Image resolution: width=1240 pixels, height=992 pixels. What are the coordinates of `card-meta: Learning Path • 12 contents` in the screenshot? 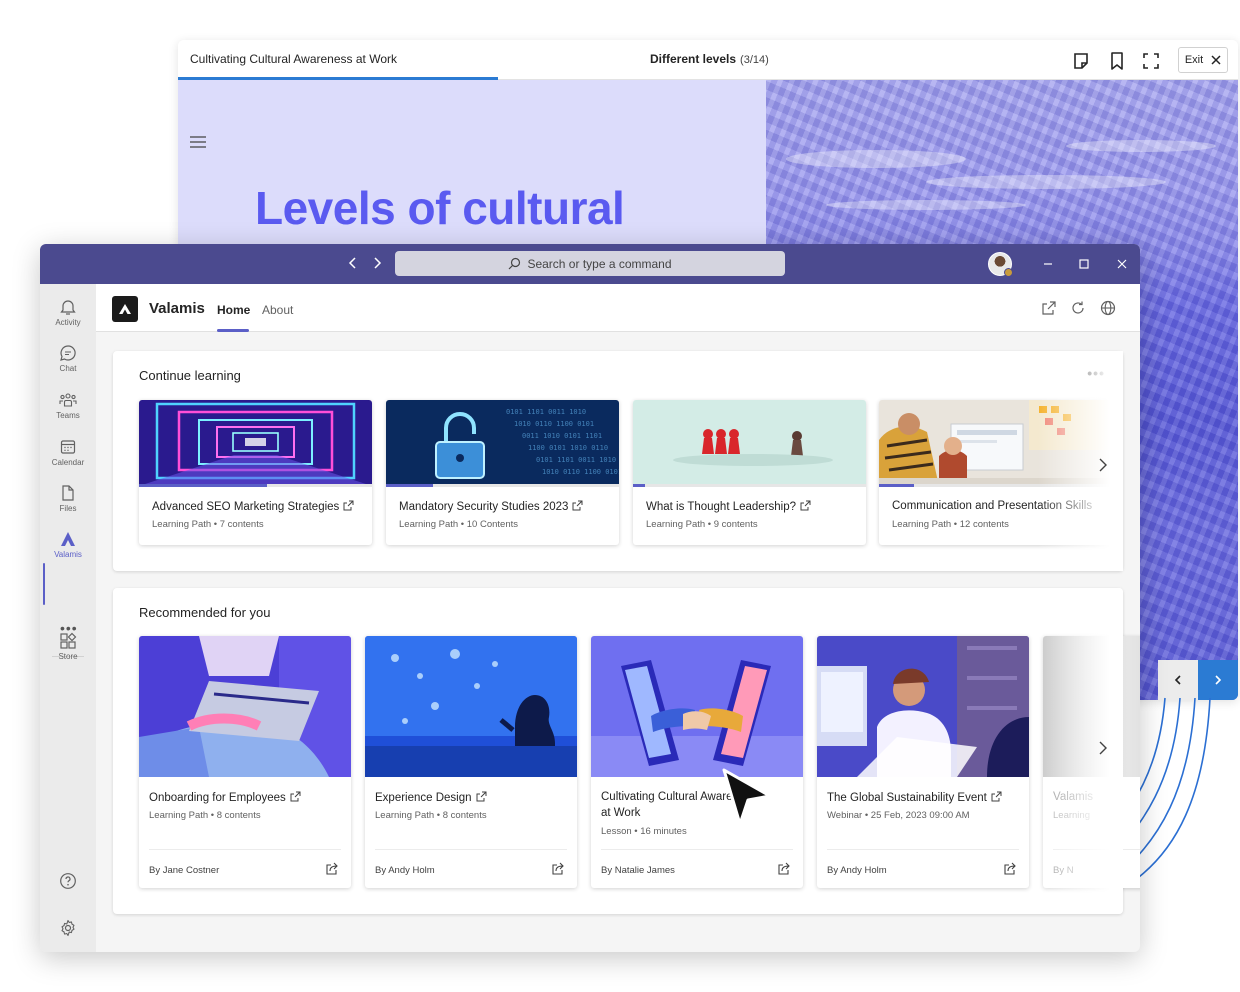 It's located at (950, 524).